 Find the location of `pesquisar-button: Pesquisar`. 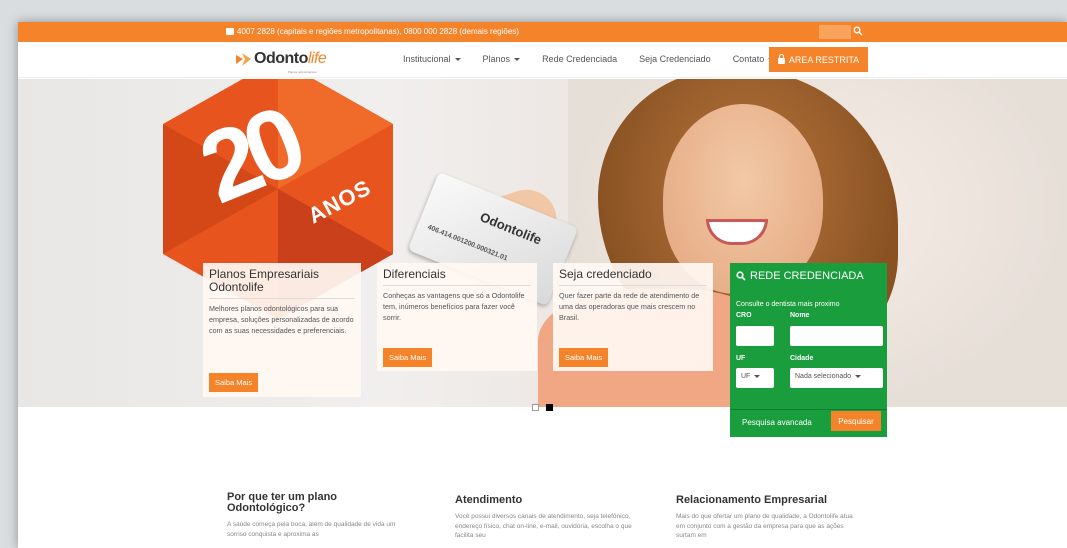

pesquisar-button: Pesquisar is located at coordinates (856, 421).